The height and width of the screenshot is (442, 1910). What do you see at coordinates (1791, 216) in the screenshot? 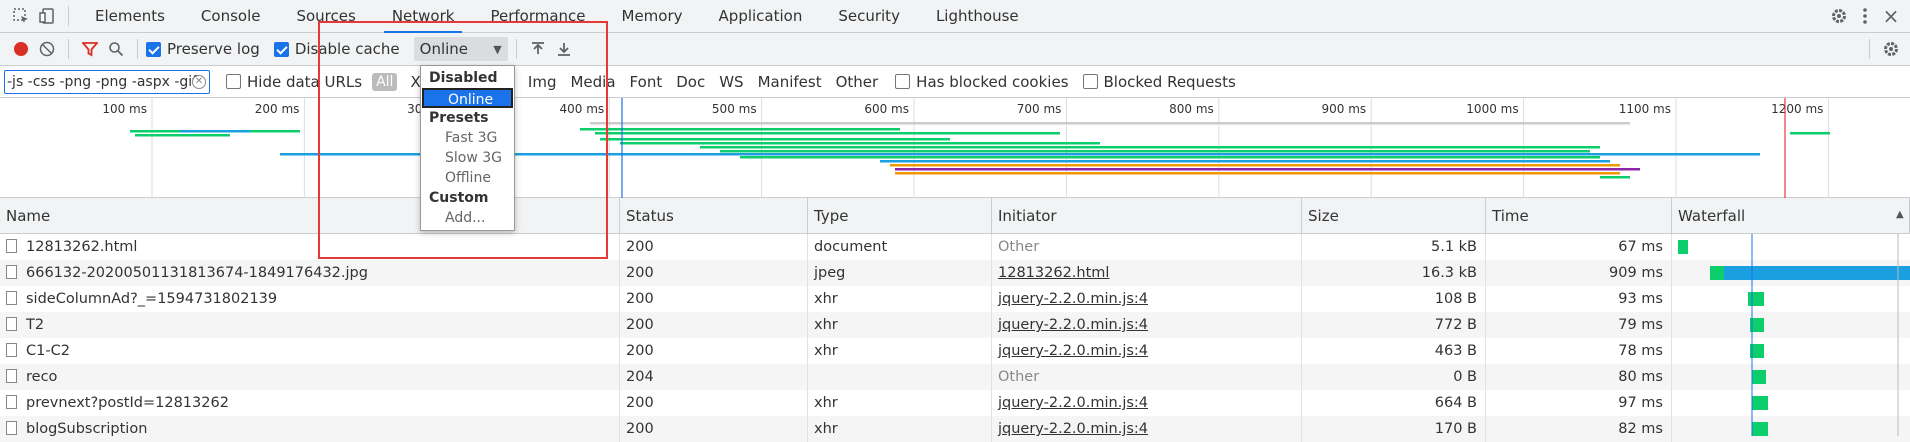
I see `column-header-waterfall: Waterfall` at bounding box center [1791, 216].